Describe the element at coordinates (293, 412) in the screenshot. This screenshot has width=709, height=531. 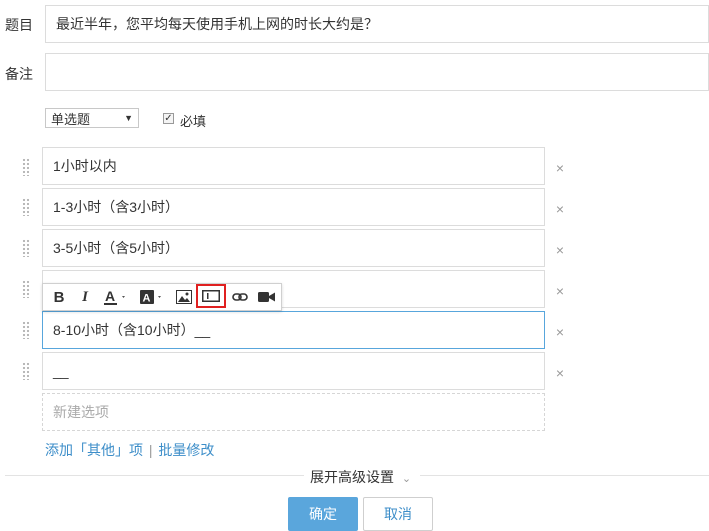
I see `new-option-input: 新建选项` at that location.